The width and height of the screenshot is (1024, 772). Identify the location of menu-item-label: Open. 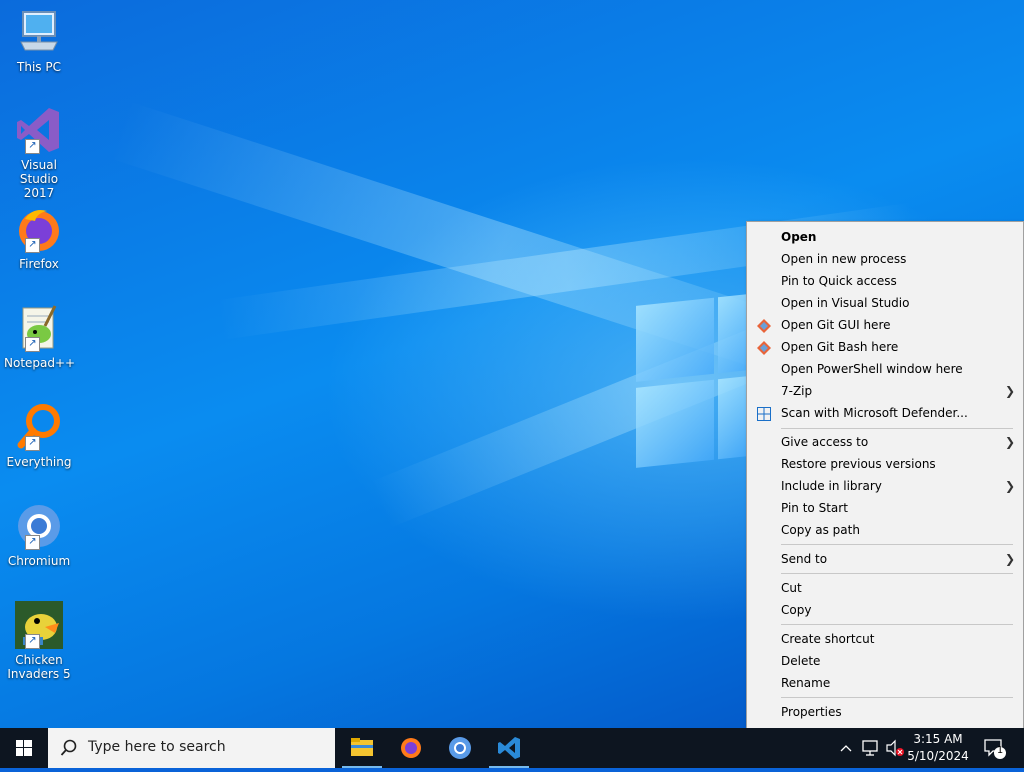
(799, 237).